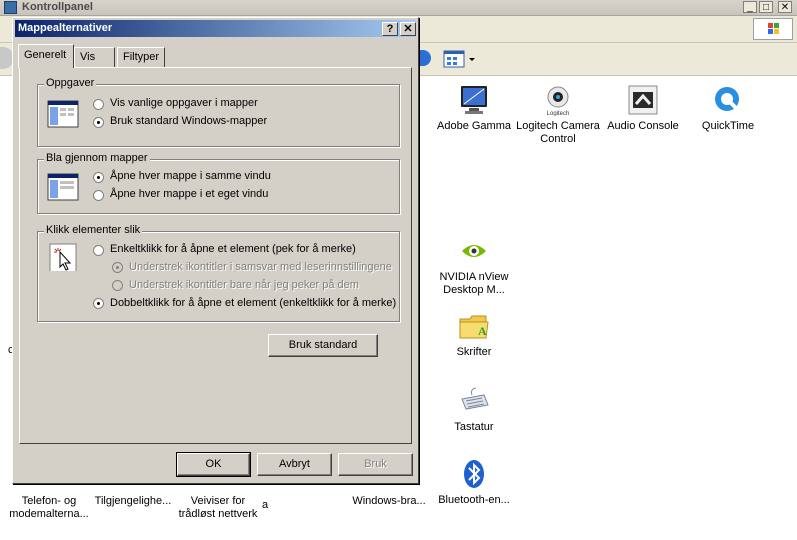 This screenshot has width=797, height=540. Describe the element at coordinates (94, 57) in the screenshot. I see `tab-view: Vis` at that location.